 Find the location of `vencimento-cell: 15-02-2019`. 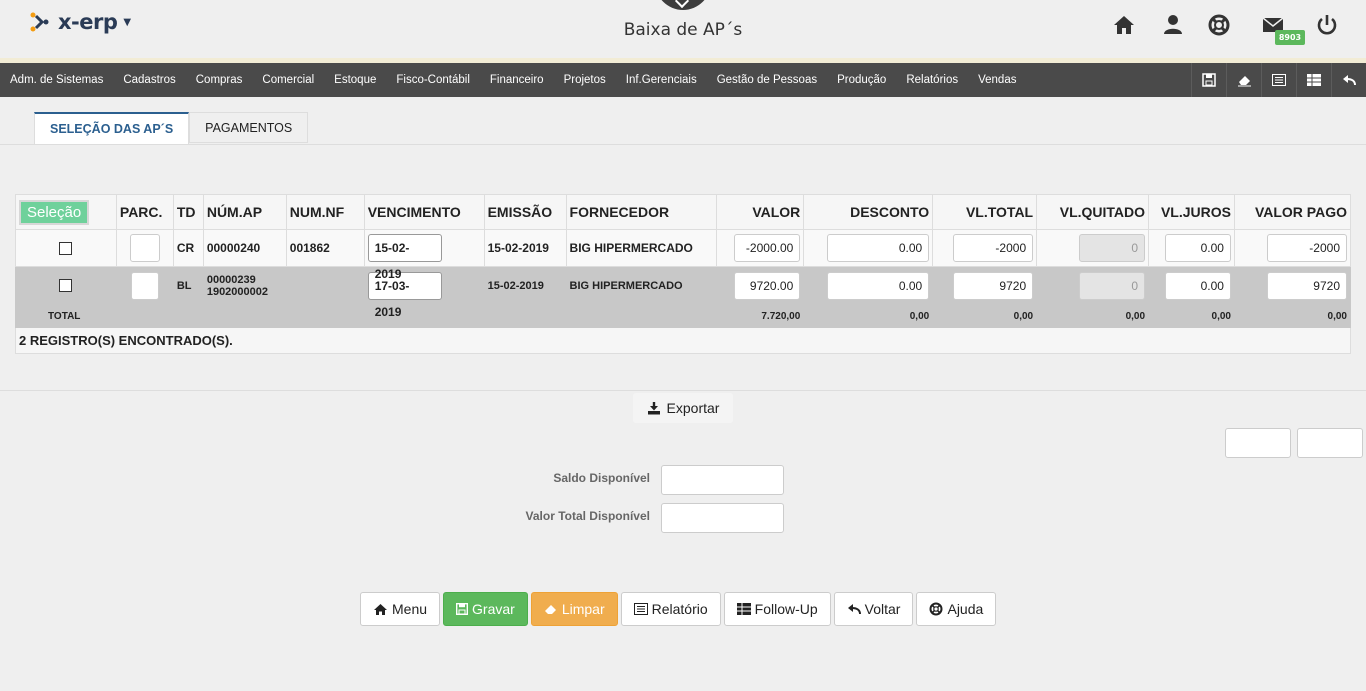

vencimento-cell: 15-02-2019 is located at coordinates (424, 255).